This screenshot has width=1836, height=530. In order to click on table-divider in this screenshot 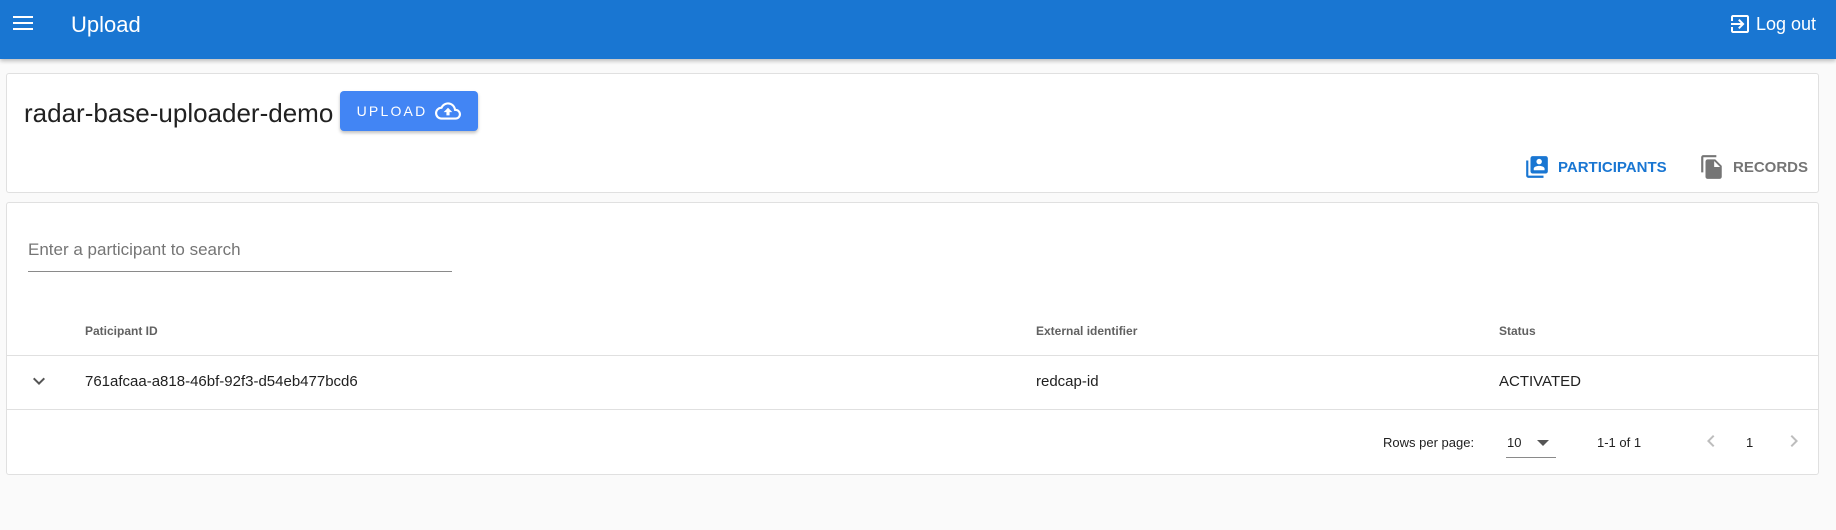, I will do `click(912, 409)`.